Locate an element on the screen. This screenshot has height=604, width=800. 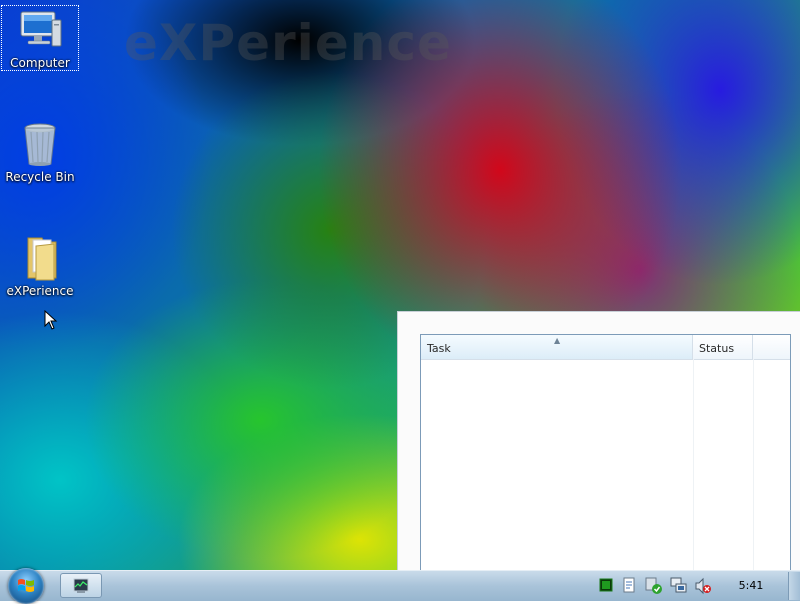
folder-icon is located at coordinates (40, 258).